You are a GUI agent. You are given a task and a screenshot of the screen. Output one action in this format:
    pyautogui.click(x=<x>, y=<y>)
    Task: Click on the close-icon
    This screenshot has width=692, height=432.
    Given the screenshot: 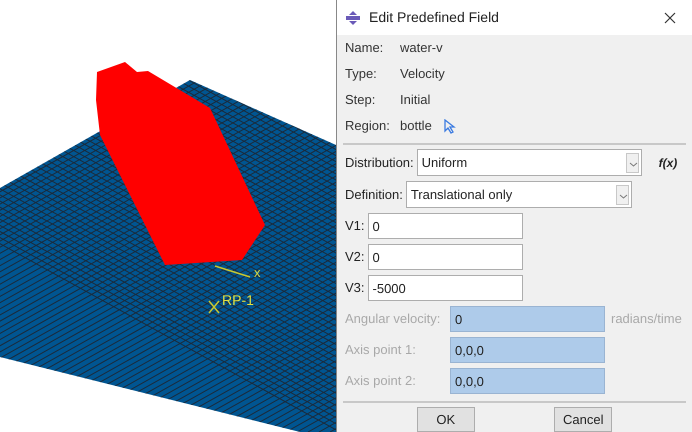 What is the action you would take?
    pyautogui.click(x=670, y=18)
    